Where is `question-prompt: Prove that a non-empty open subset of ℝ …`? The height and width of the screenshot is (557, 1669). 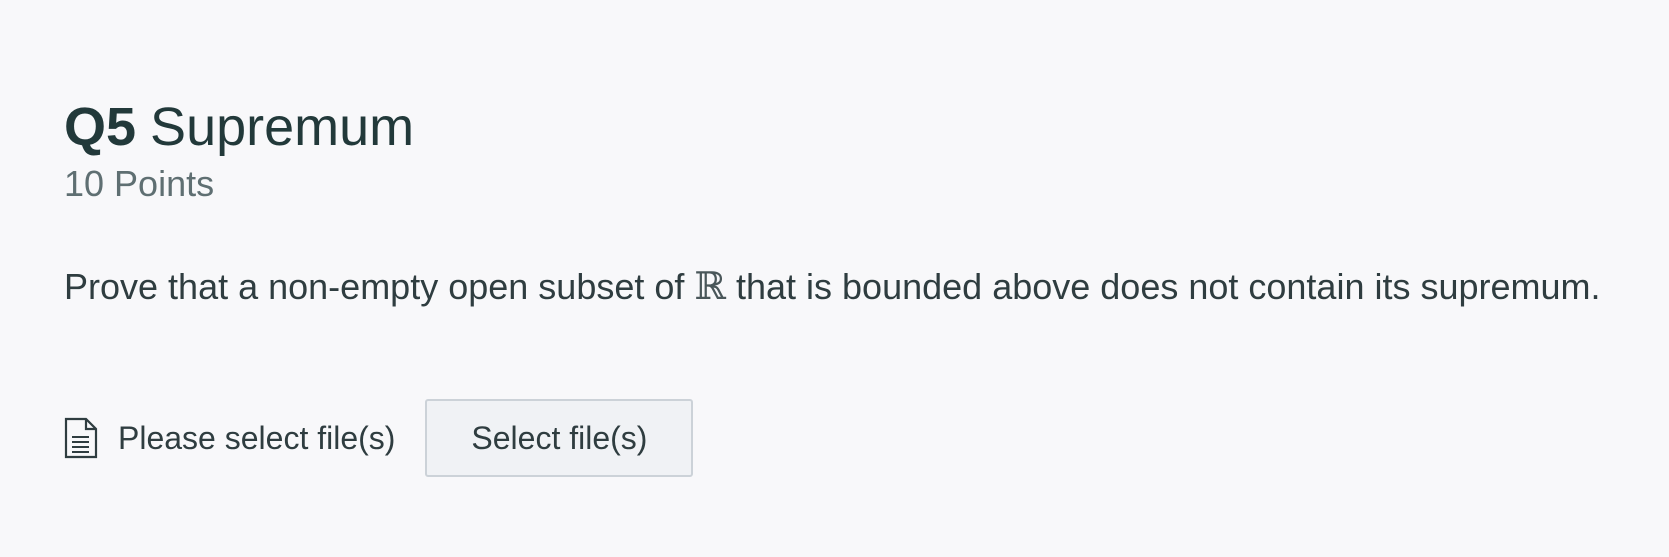 question-prompt: Prove that a non-empty open subset of ℝ … is located at coordinates (844, 286).